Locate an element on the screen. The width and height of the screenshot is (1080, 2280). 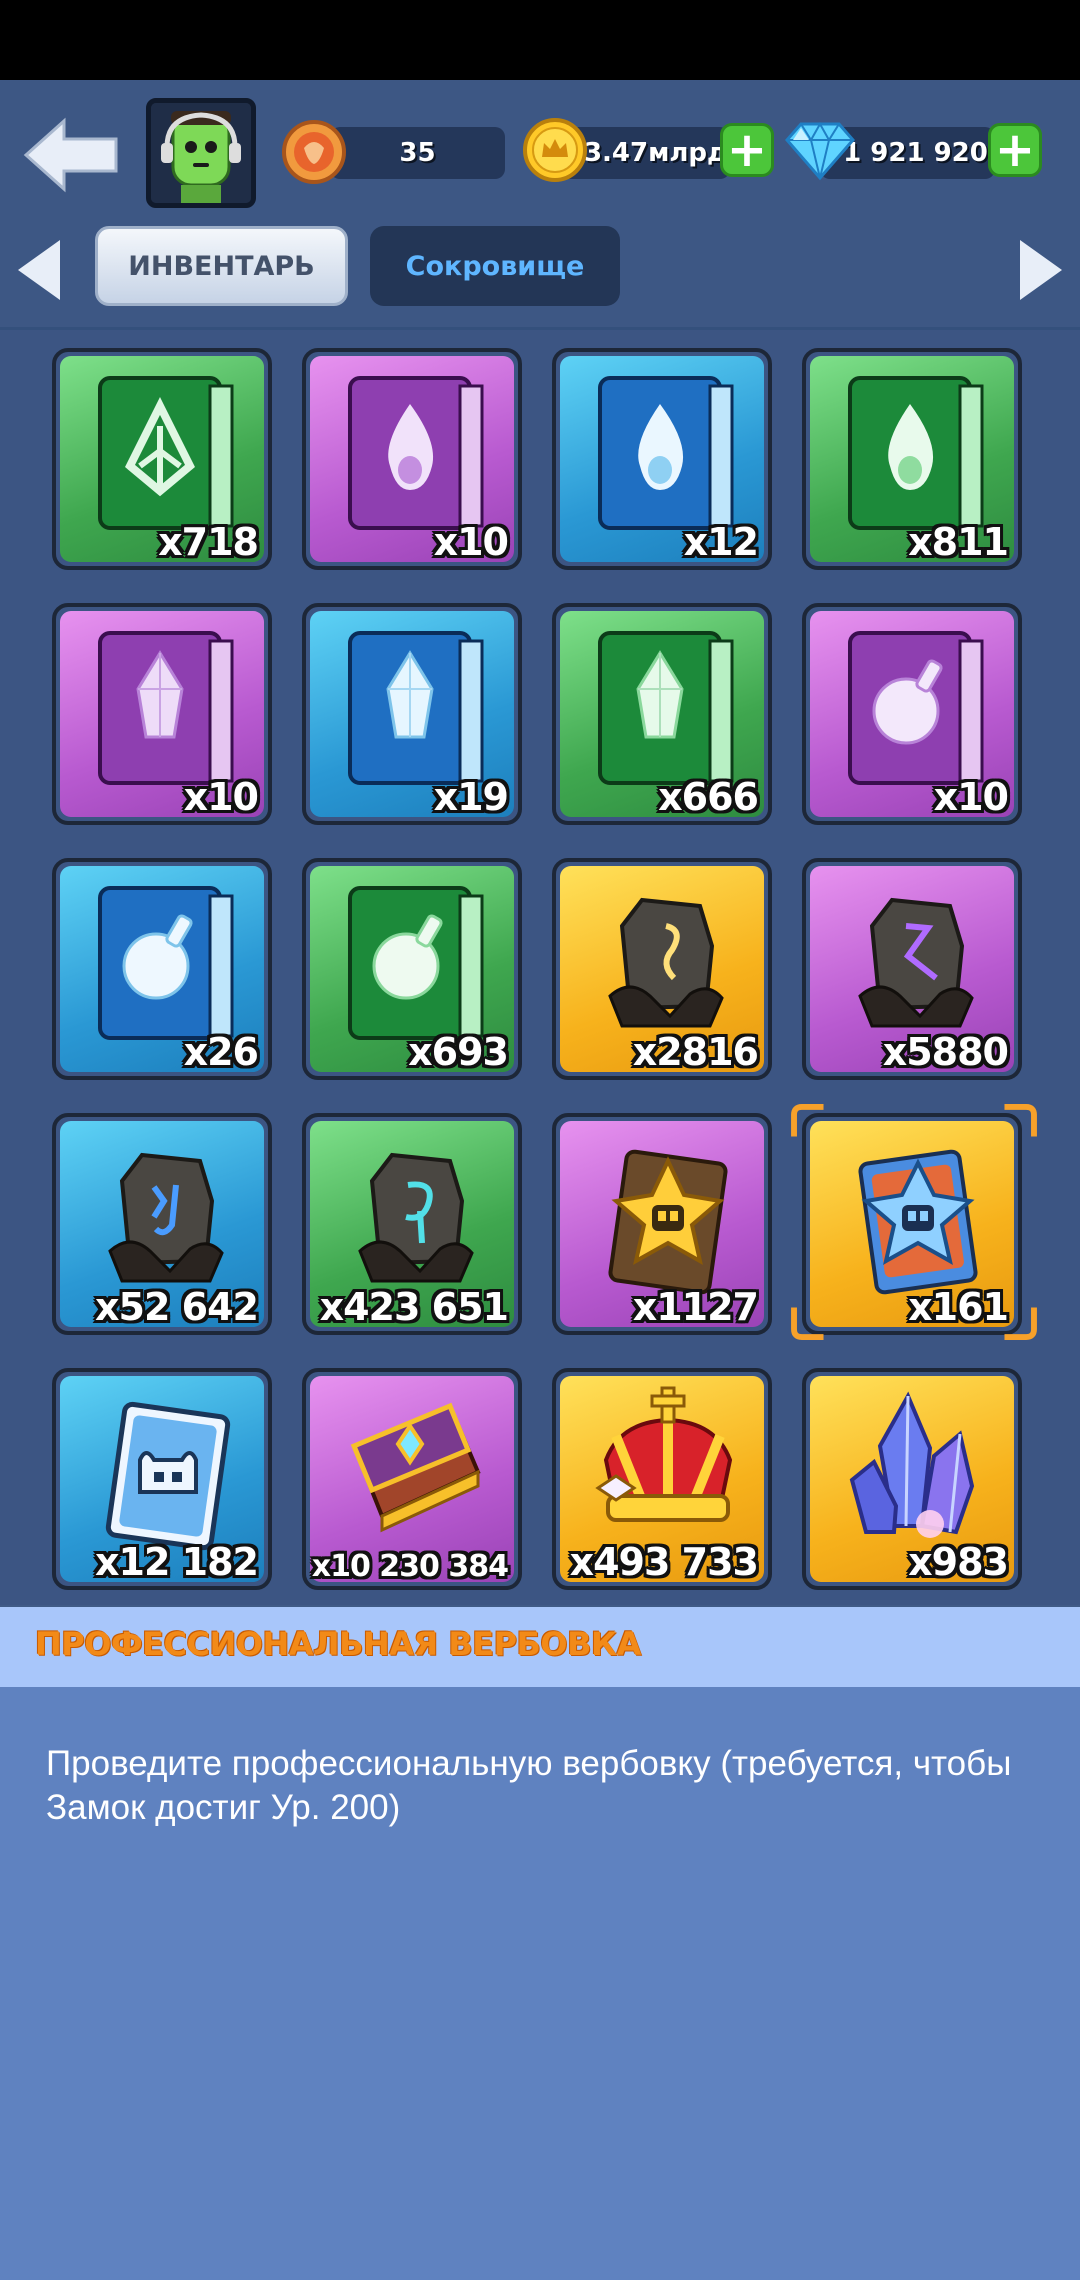
level-value: 35 is located at coordinates (417, 153).